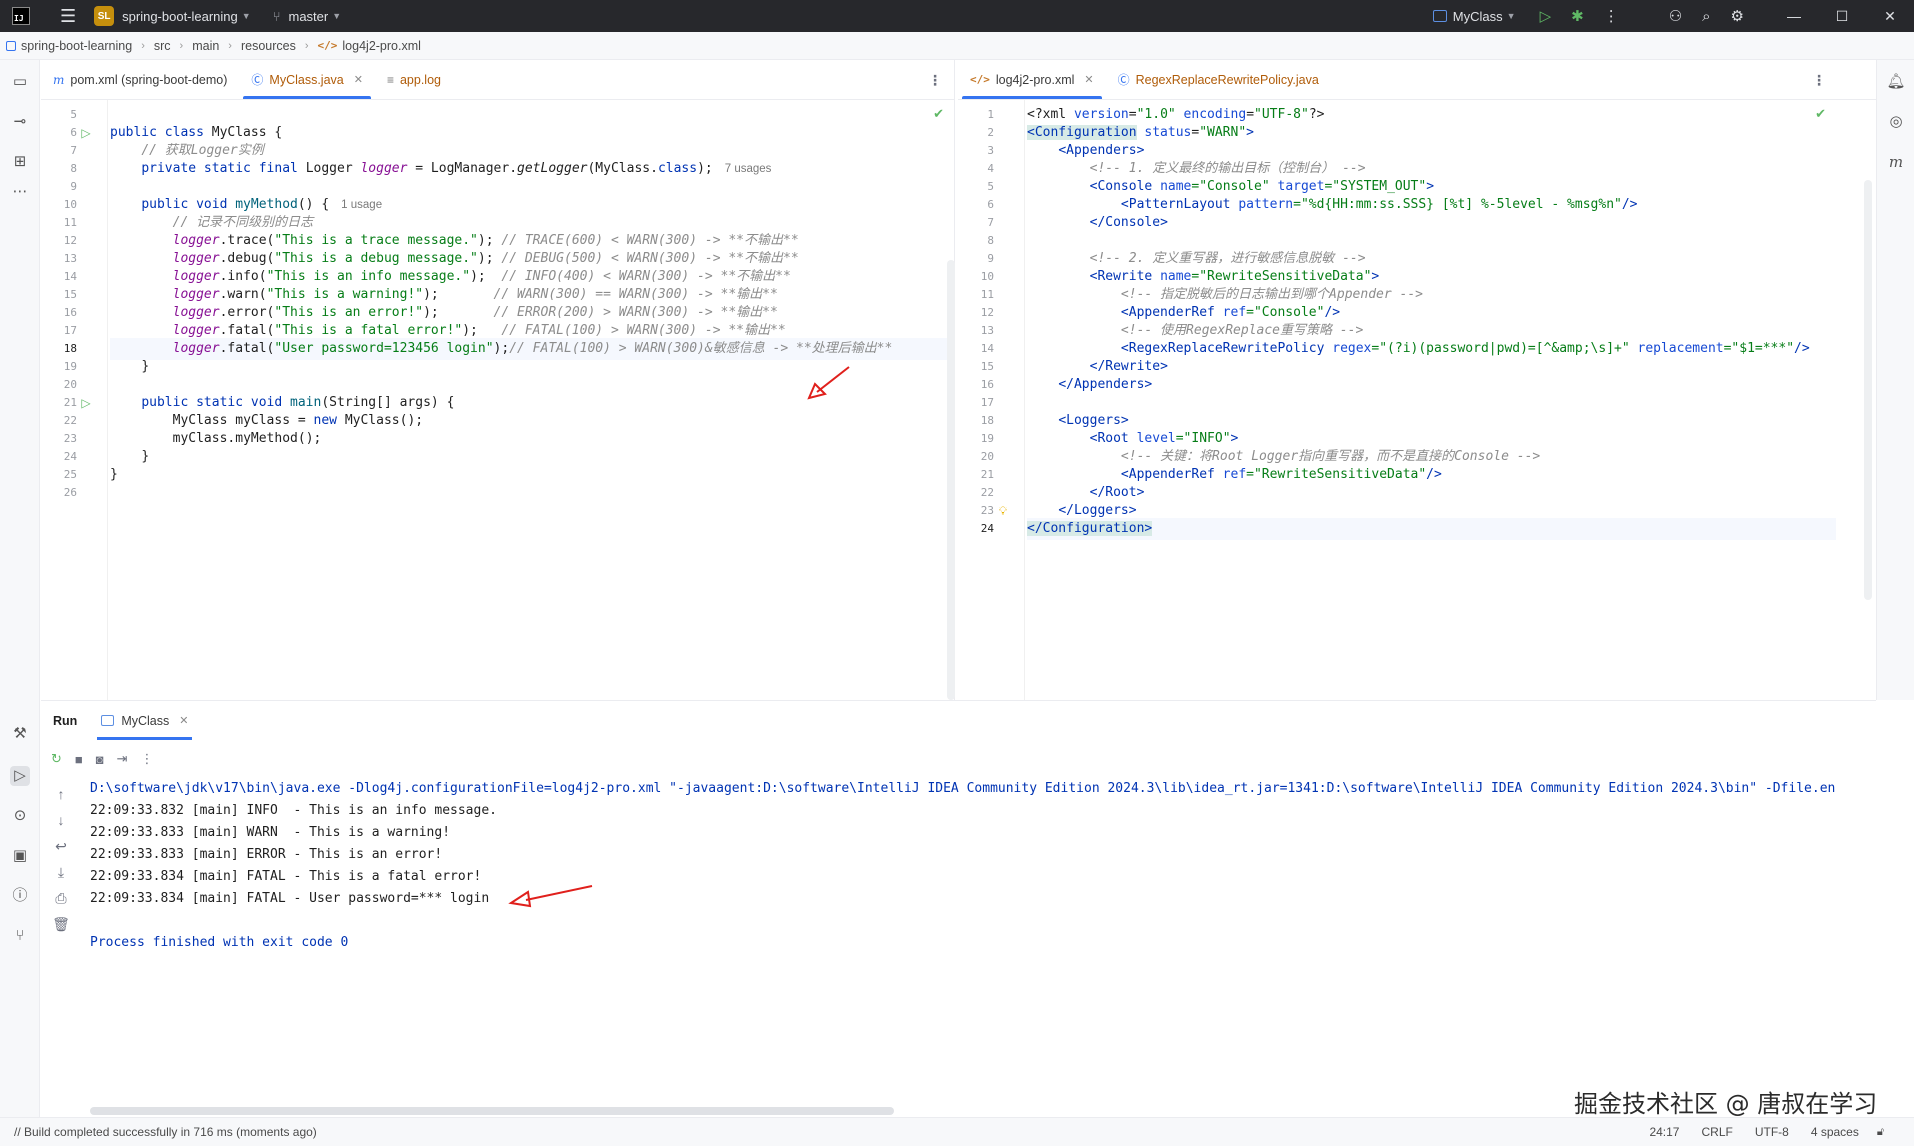 Image resolution: width=1914 pixels, height=1146 pixels. What do you see at coordinates (20, 192) in the screenshot?
I see `more-tools-icon: ⋯` at bounding box center [20, 192].